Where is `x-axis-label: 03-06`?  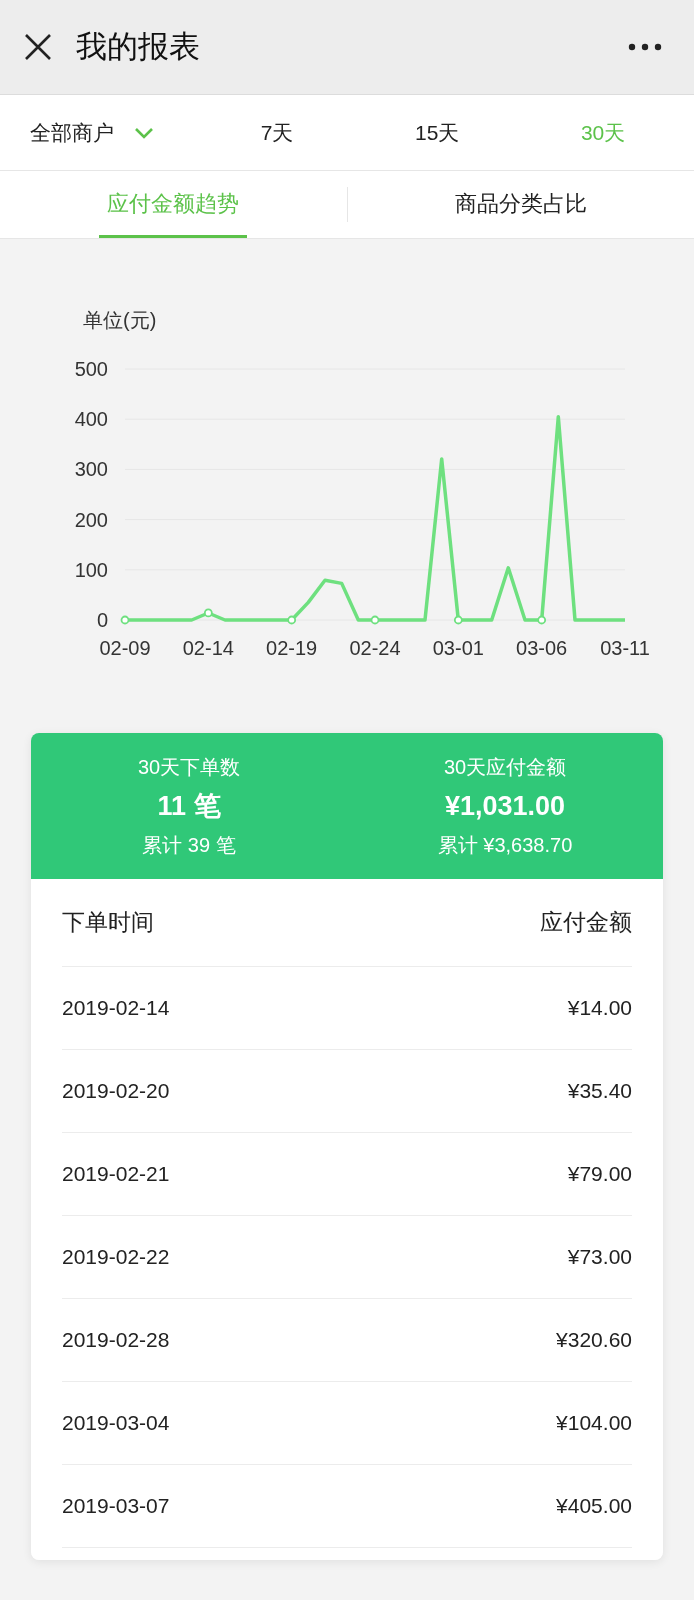
x-axis-label: 03-06 is located at coordinates (542, 648).